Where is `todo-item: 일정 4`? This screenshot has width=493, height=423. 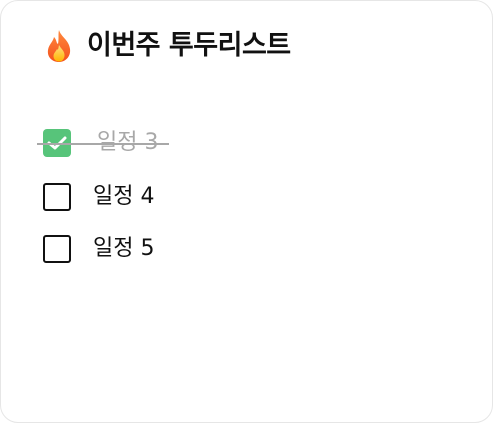
todo-item: 일정 4 is located at coordinates (100, 197).